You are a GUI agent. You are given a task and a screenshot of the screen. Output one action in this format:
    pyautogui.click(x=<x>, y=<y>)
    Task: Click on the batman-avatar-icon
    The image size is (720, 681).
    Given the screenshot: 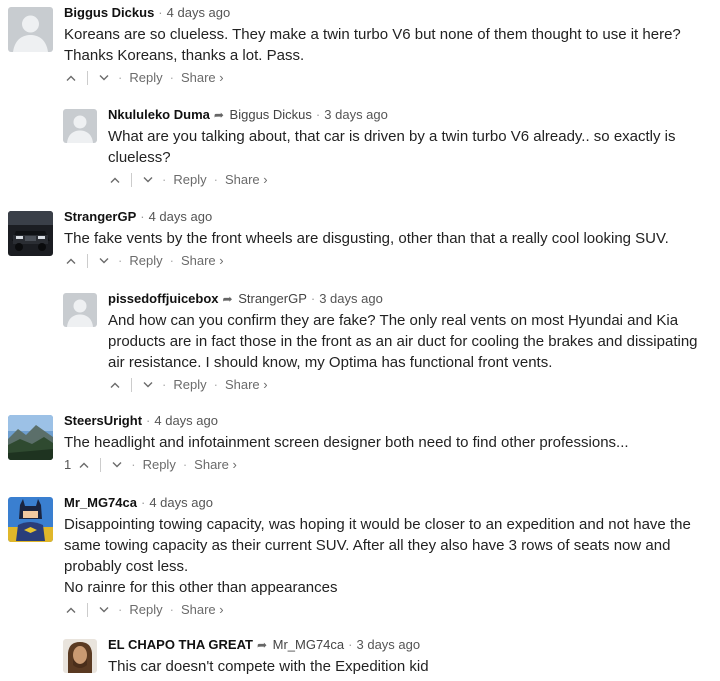 What is the action you would take?
    pyautogui.click(x=30, y=519)
    